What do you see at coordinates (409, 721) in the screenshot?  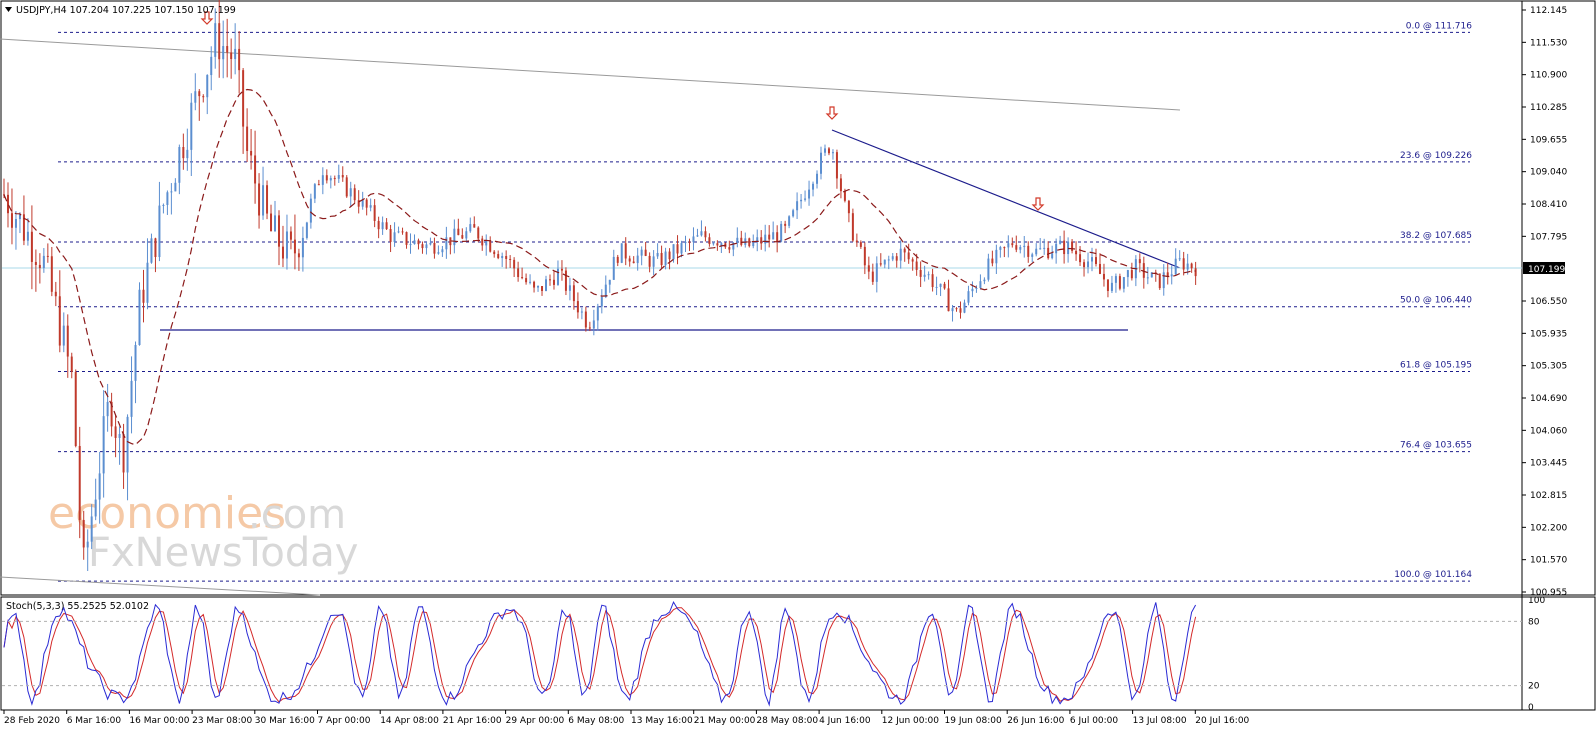 I see `time-tick-label: 14 Apr 08:00` at bounding box center [409, 721].